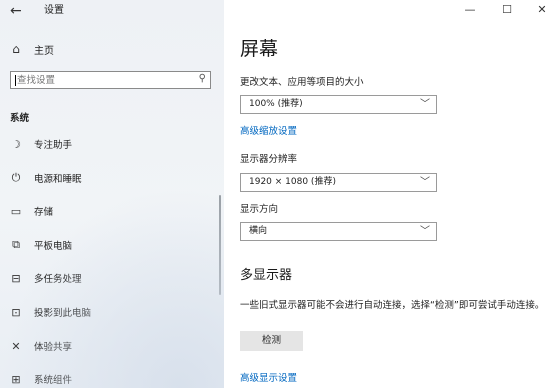 The width and height of the screenshot is (554, 388). What do you see at coordinates (16, 379) in the screenshot?
I see `components-icon: ⊞` at bounding box center [16, 379].